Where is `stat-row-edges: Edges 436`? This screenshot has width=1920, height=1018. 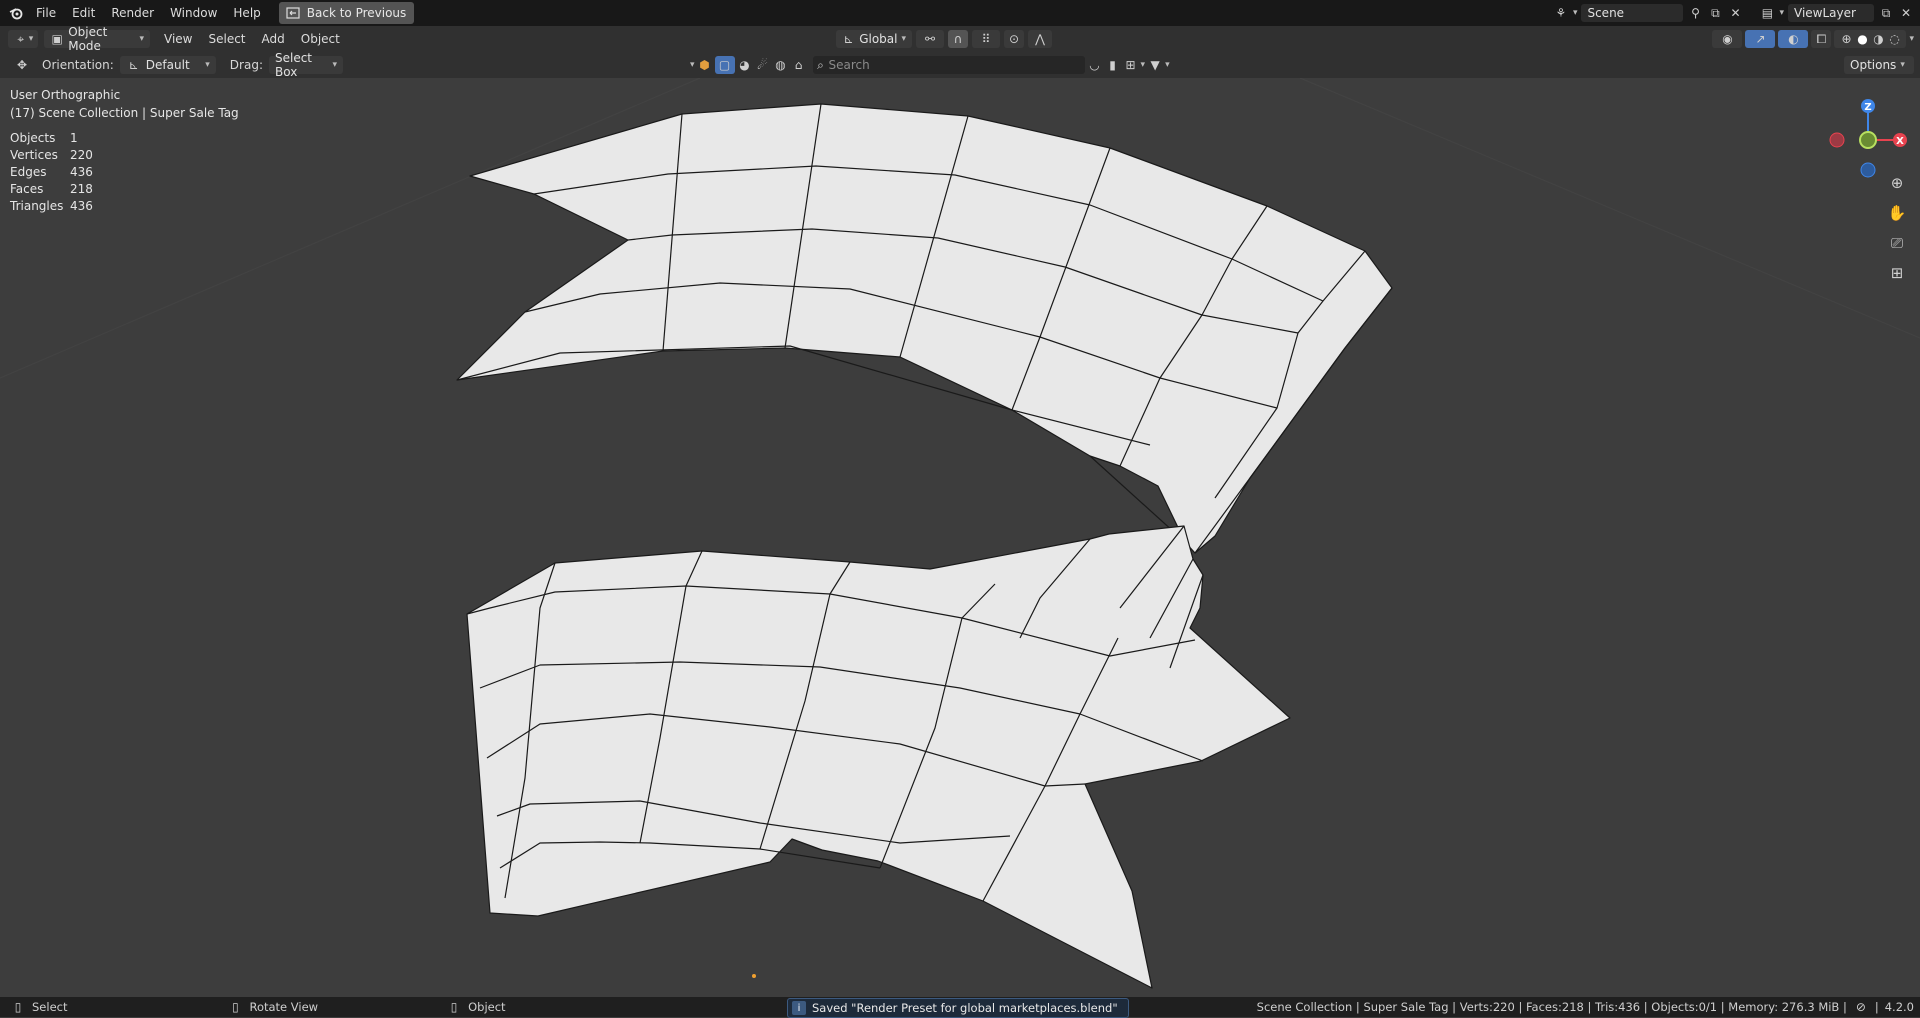 stat-row-edges: Edges 436 is located at coordinates (51, 172).